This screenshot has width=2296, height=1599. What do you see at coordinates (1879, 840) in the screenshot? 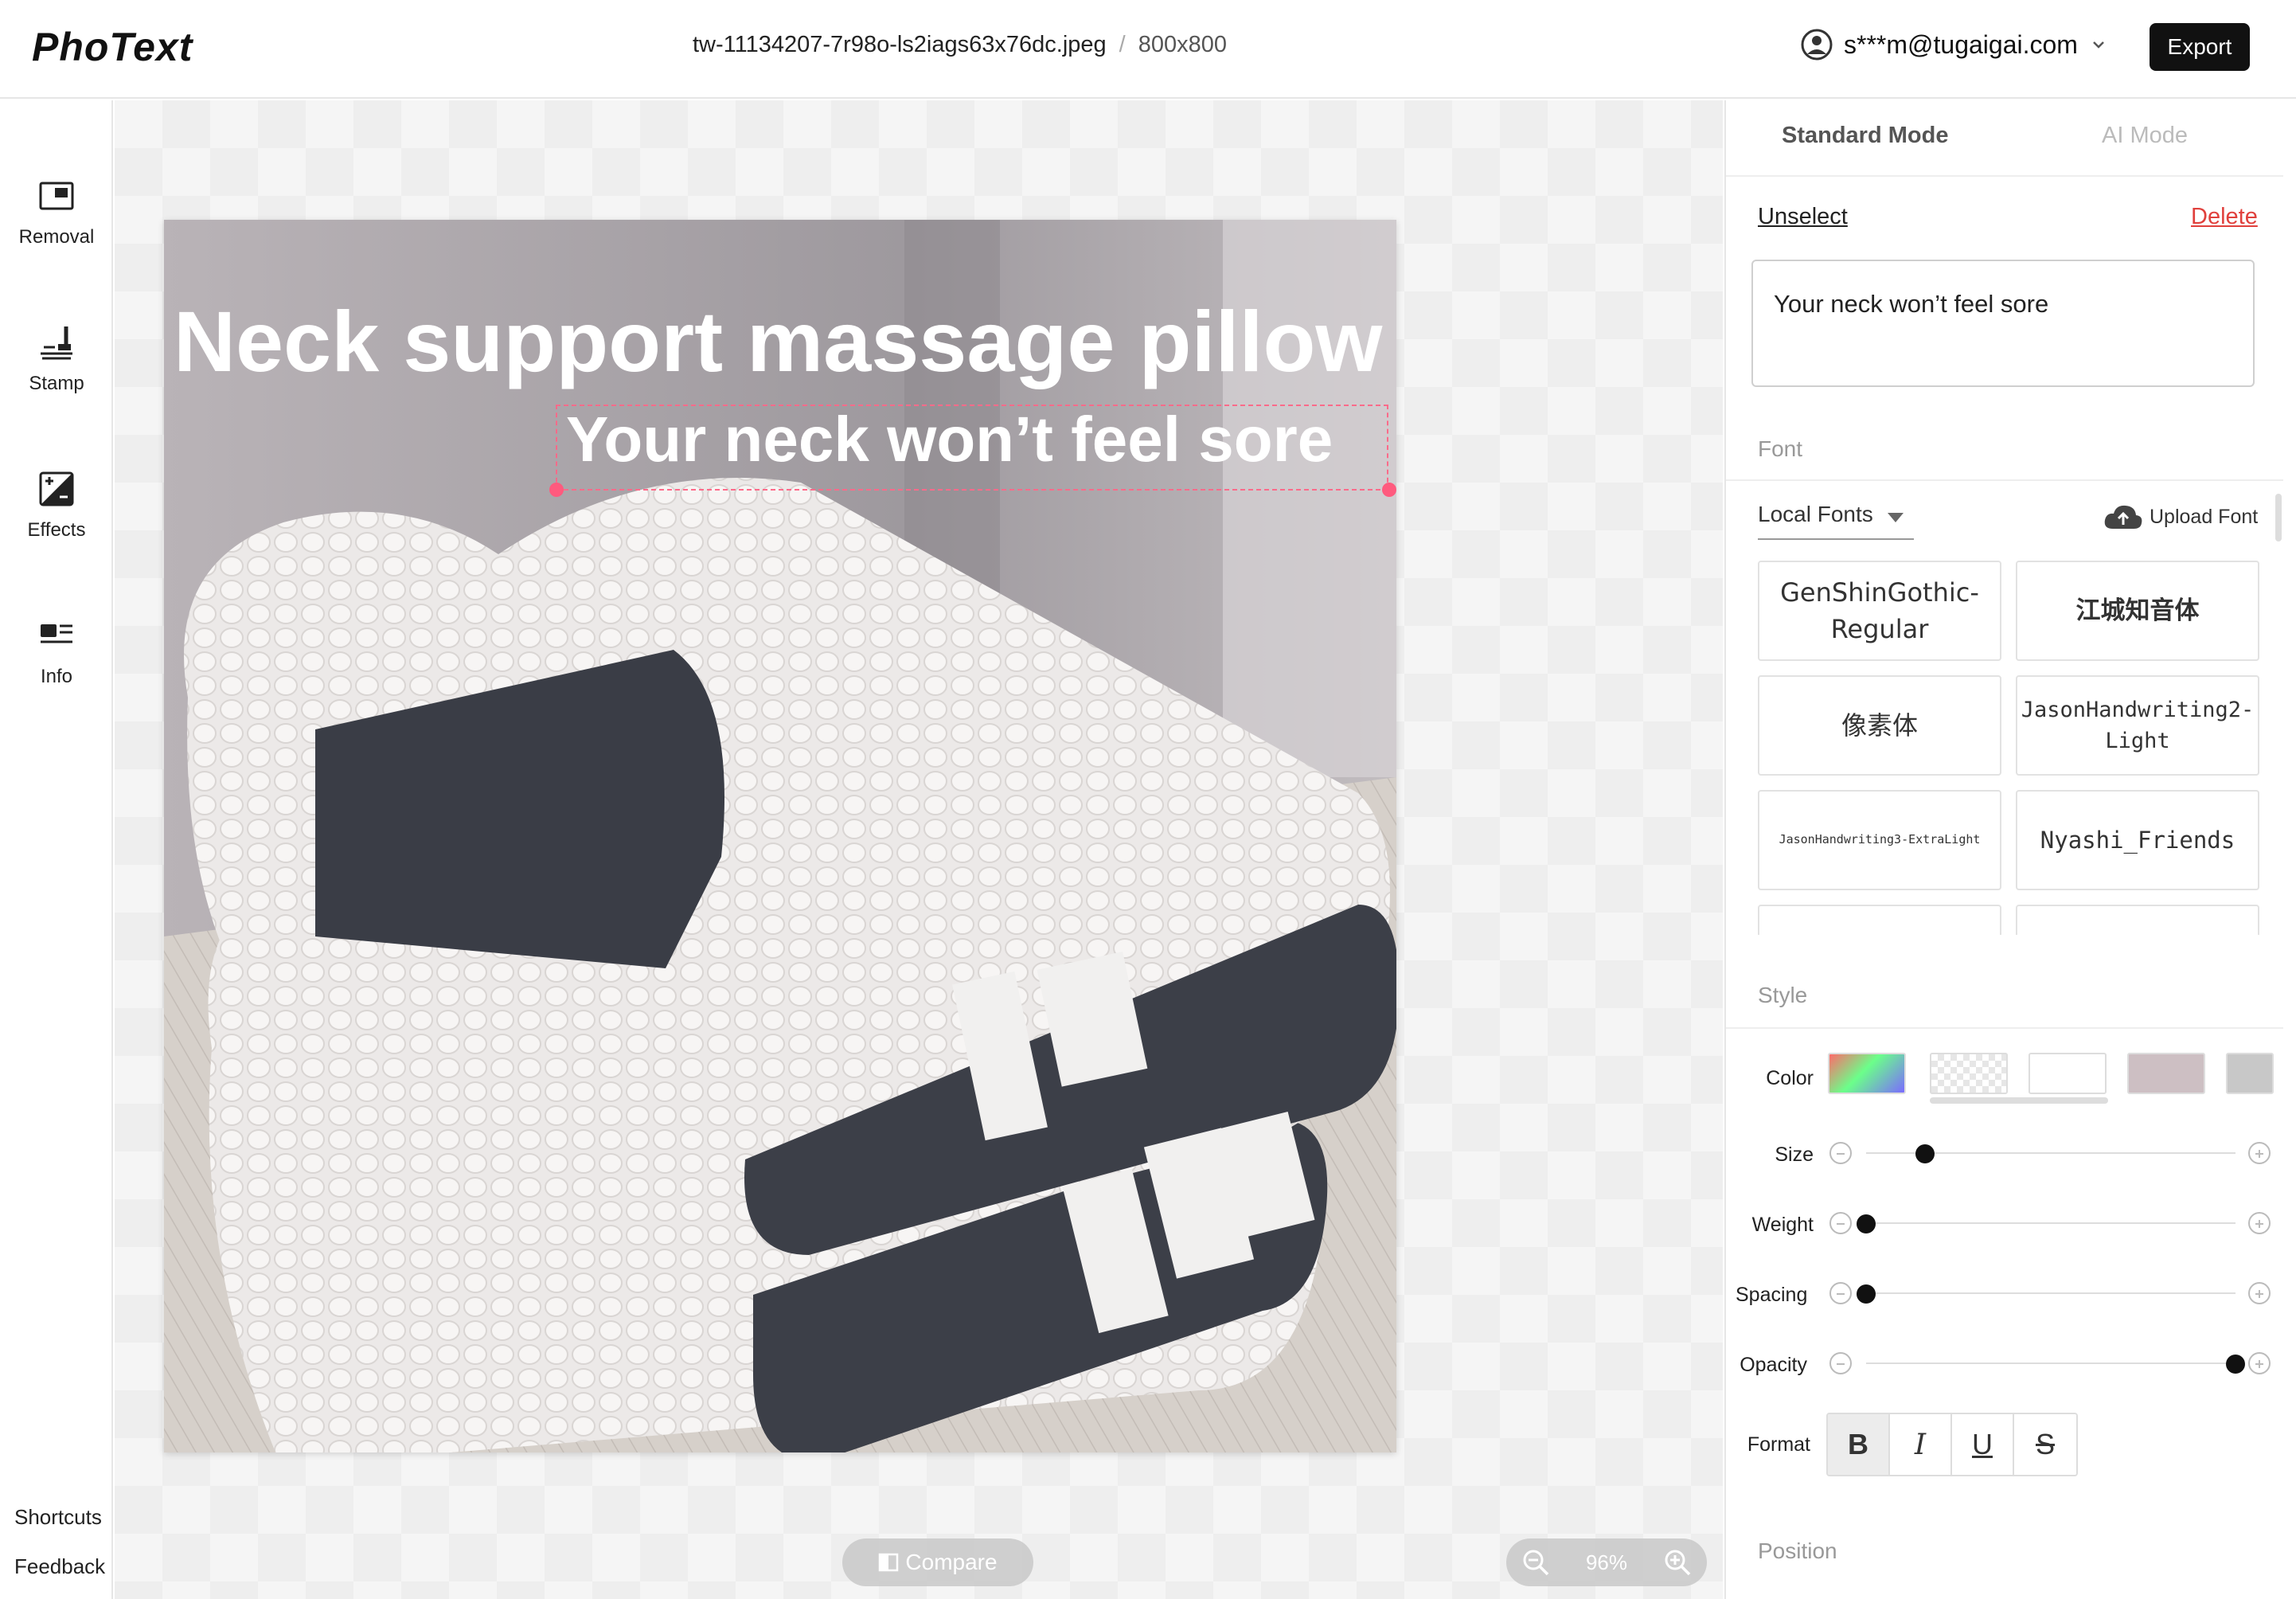
I see `font-option: JasonHandwriting3-ExtraLight` at bounding box center [1879, 840].